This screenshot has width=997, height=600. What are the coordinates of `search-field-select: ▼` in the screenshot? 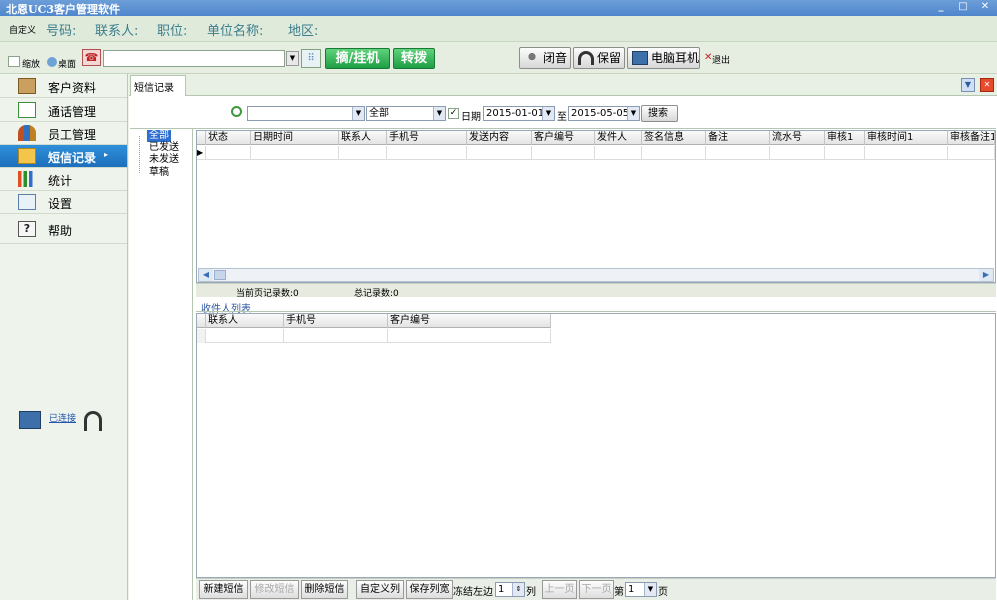 It's located at (306, 113).